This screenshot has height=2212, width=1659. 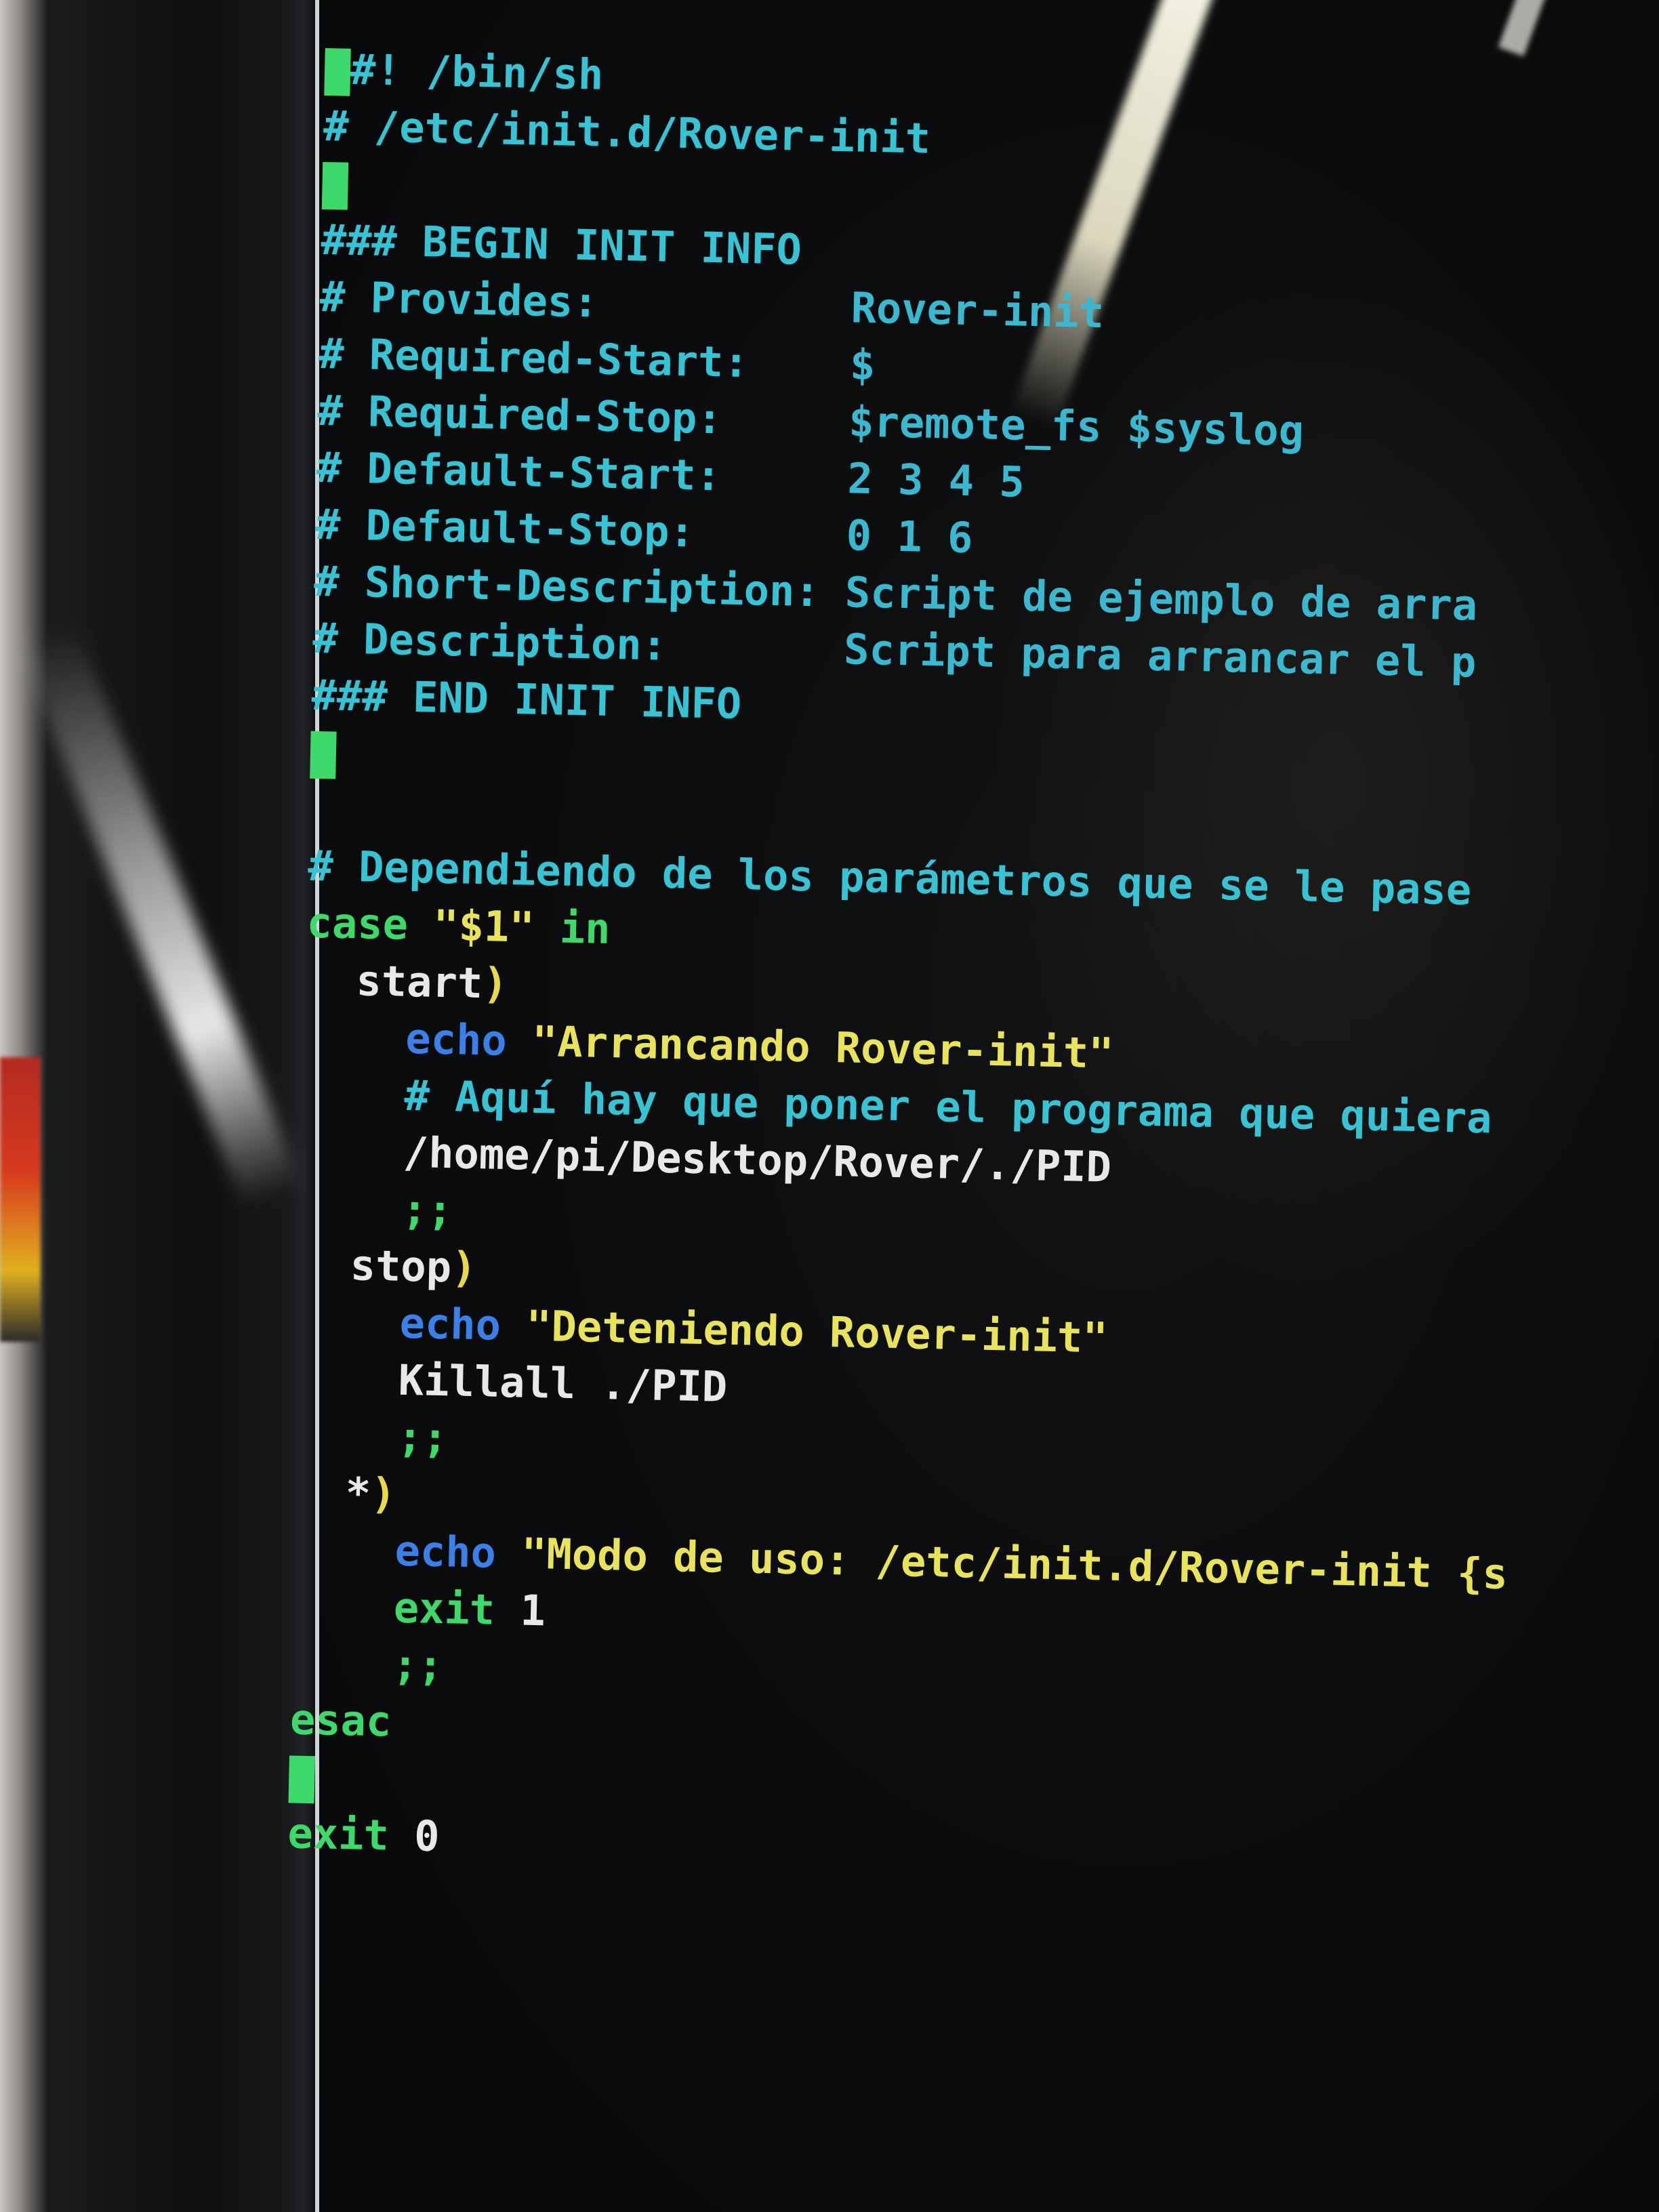 What do you see at coordinates (823, 1047) in the screenshot?
I see `code-token: "Arrancando Rover-init"` at bounding box center [823, 1047].